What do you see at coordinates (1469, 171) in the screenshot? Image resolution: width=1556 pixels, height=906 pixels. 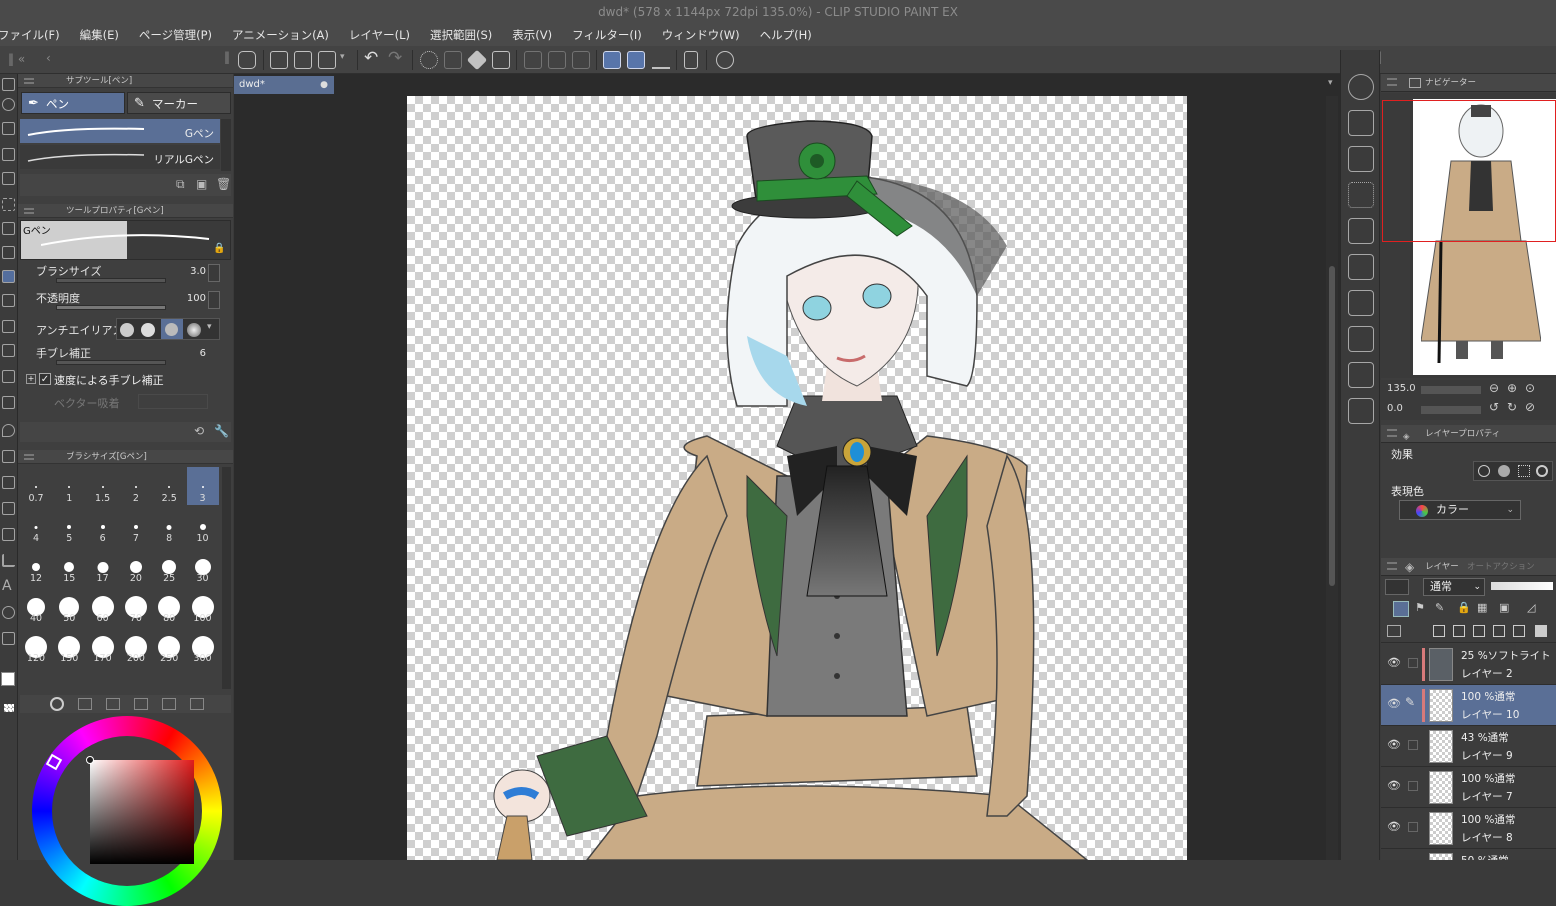 I see `navigator-view-frame` at bounding box center [1469, 171].